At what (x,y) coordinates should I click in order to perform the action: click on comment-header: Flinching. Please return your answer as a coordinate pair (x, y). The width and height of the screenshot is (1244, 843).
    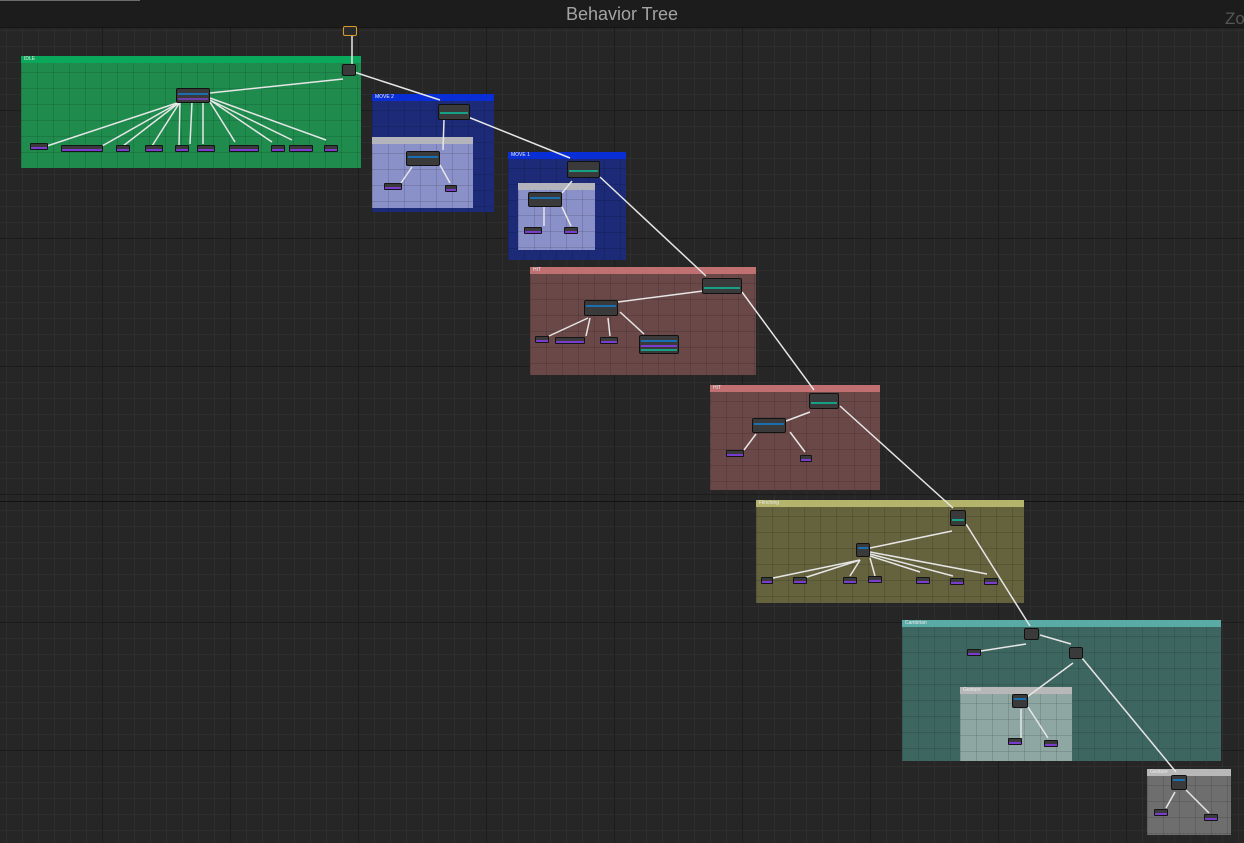
    Looking at the image, I should click on (890, 503).